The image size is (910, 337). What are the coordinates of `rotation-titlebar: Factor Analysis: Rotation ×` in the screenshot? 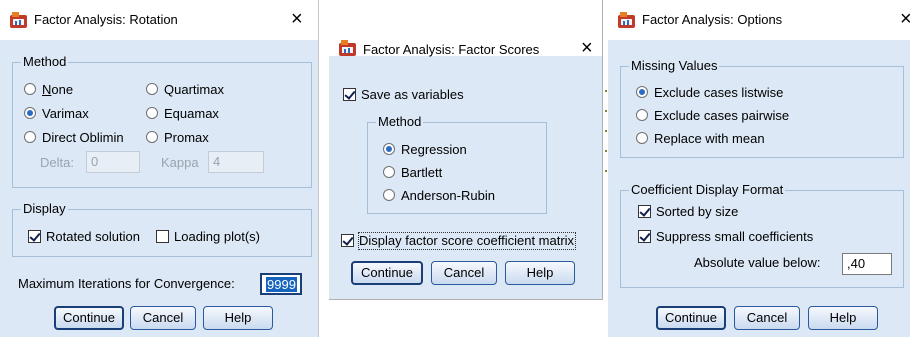 It's located at (159, 20).